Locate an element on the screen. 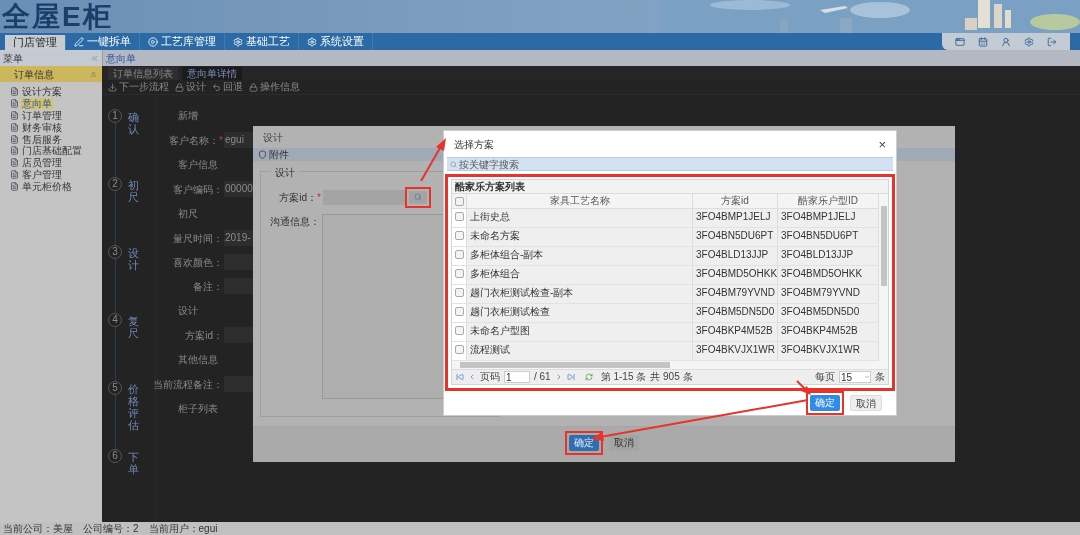  step-label: 价格评估 is located at coordinates (133, 408).